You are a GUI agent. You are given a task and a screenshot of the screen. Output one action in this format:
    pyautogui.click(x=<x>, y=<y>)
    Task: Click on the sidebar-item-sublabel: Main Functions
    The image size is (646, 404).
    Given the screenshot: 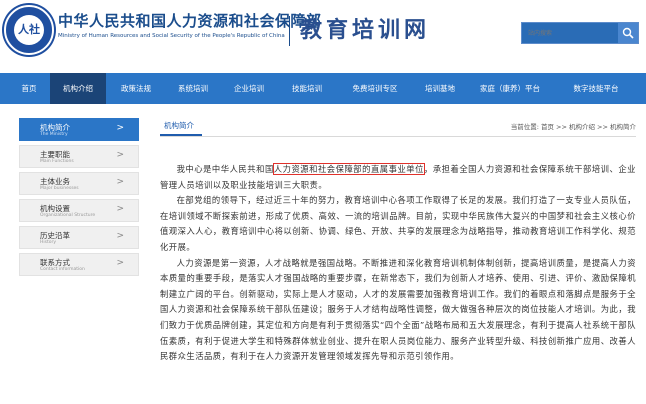 What is the action you would take?
    pyautogui.click(x=57, y=161)
    